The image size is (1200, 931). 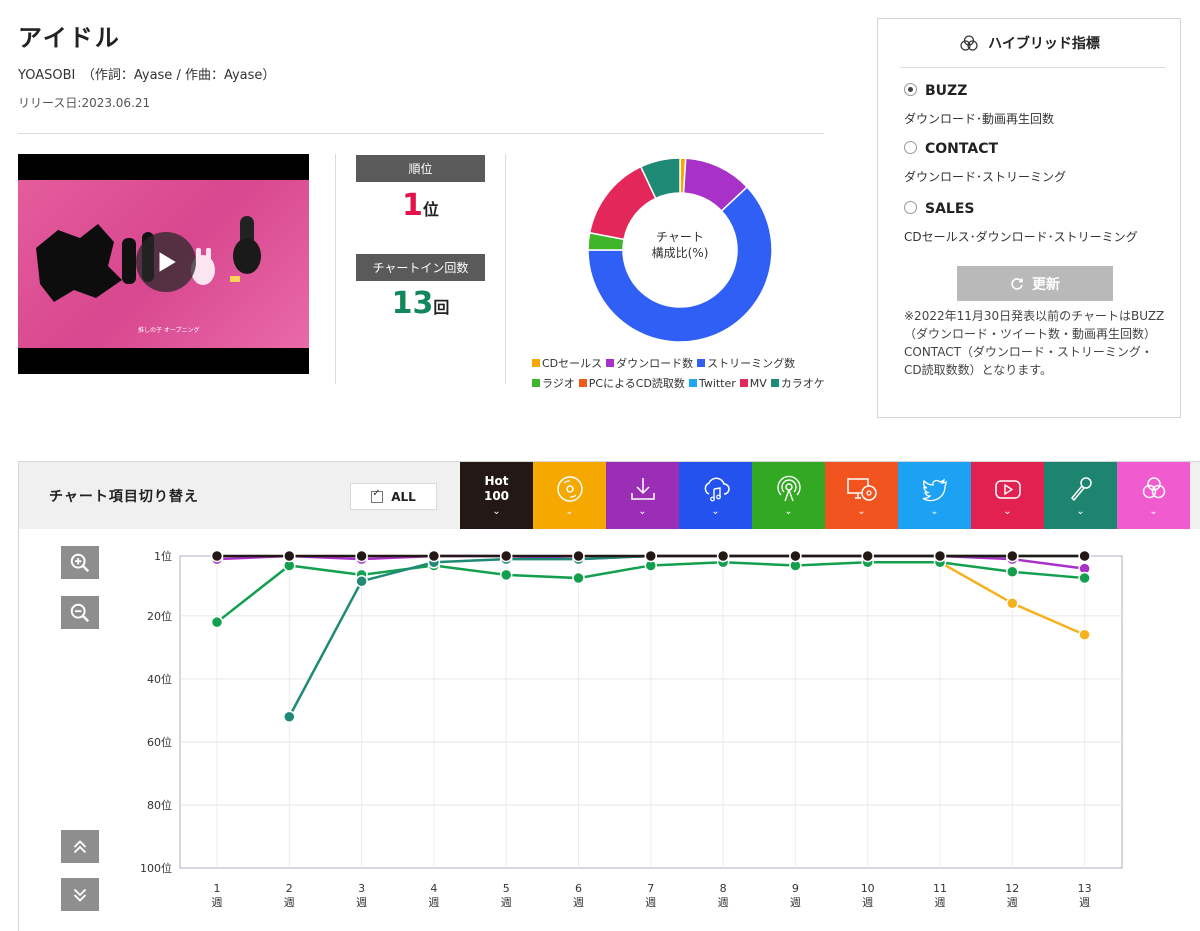 What do you see at coordinates (80, 562) in the screenshot?
I see `zoom-in-button` at bounding box center [80, 562].